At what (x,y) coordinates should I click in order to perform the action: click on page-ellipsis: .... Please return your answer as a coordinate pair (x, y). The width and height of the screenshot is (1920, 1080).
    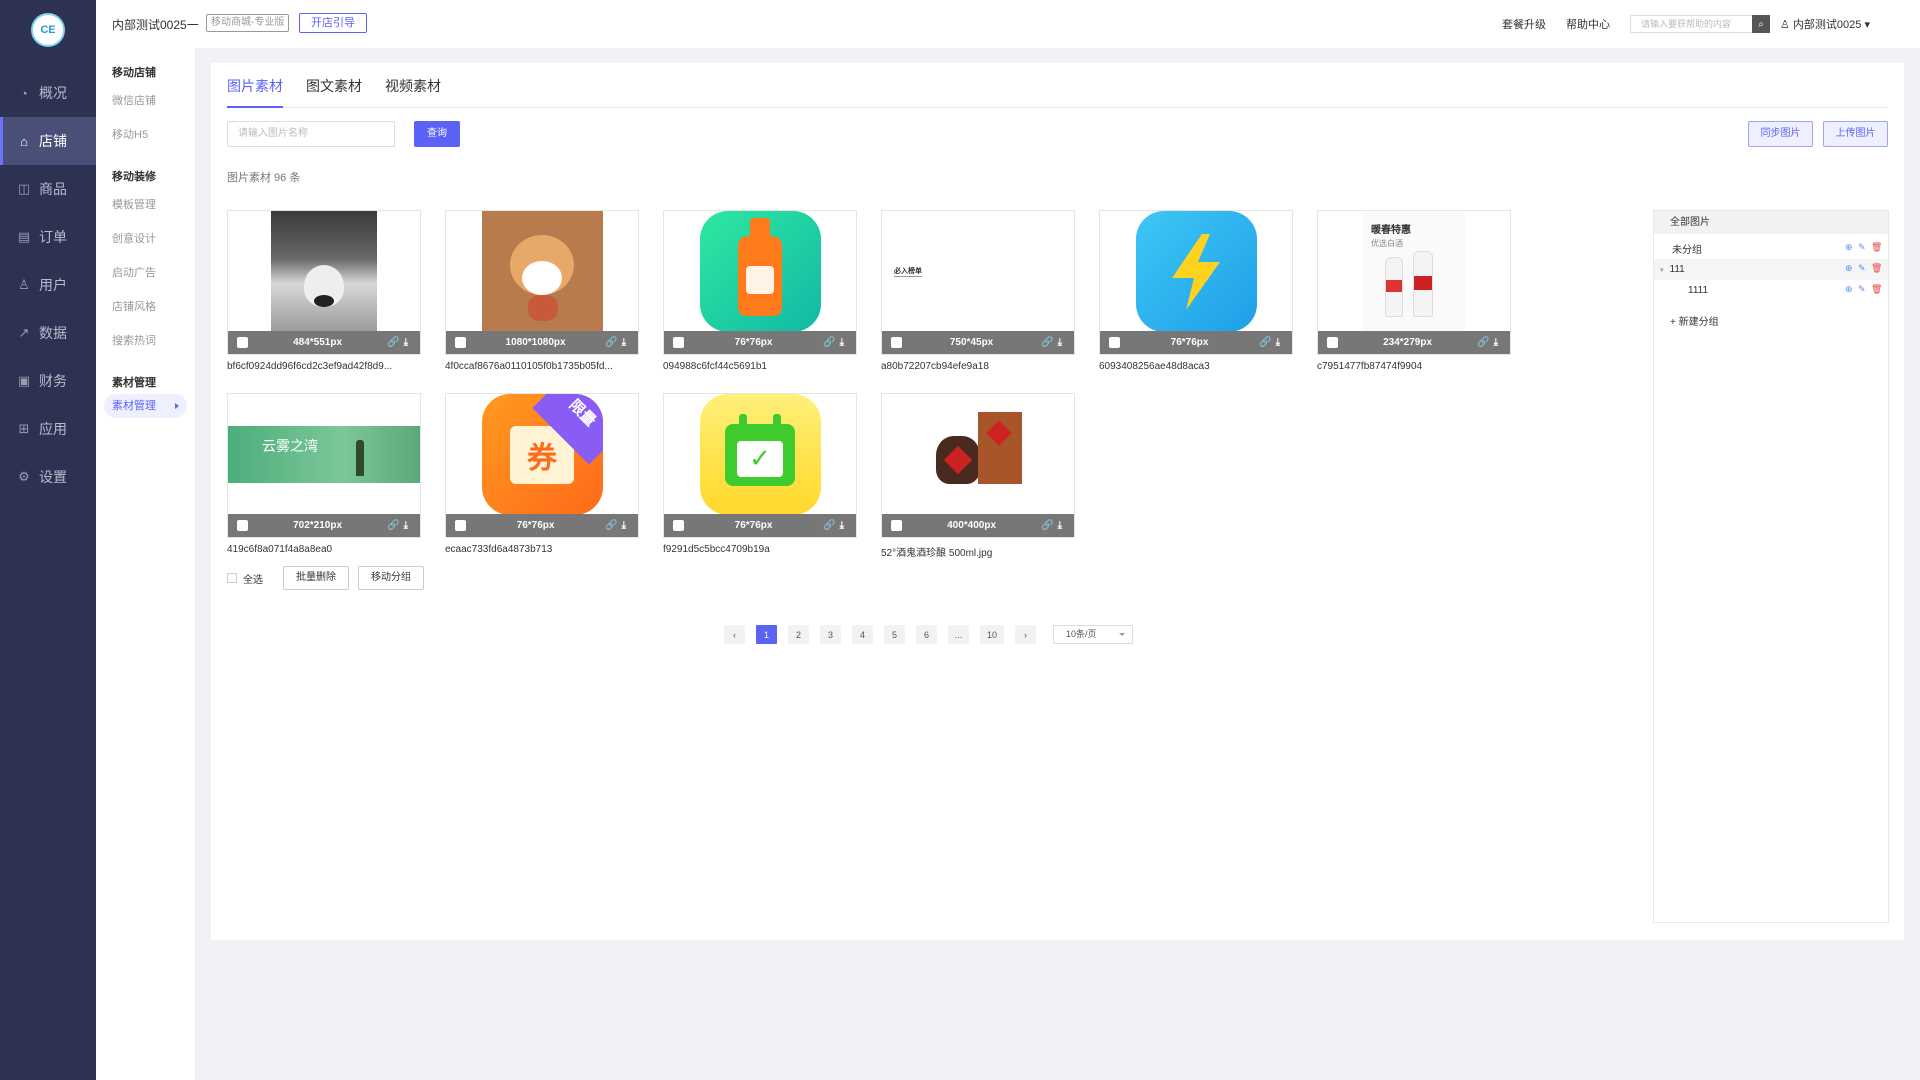
    Looking at the image, I should click on (958, 634).